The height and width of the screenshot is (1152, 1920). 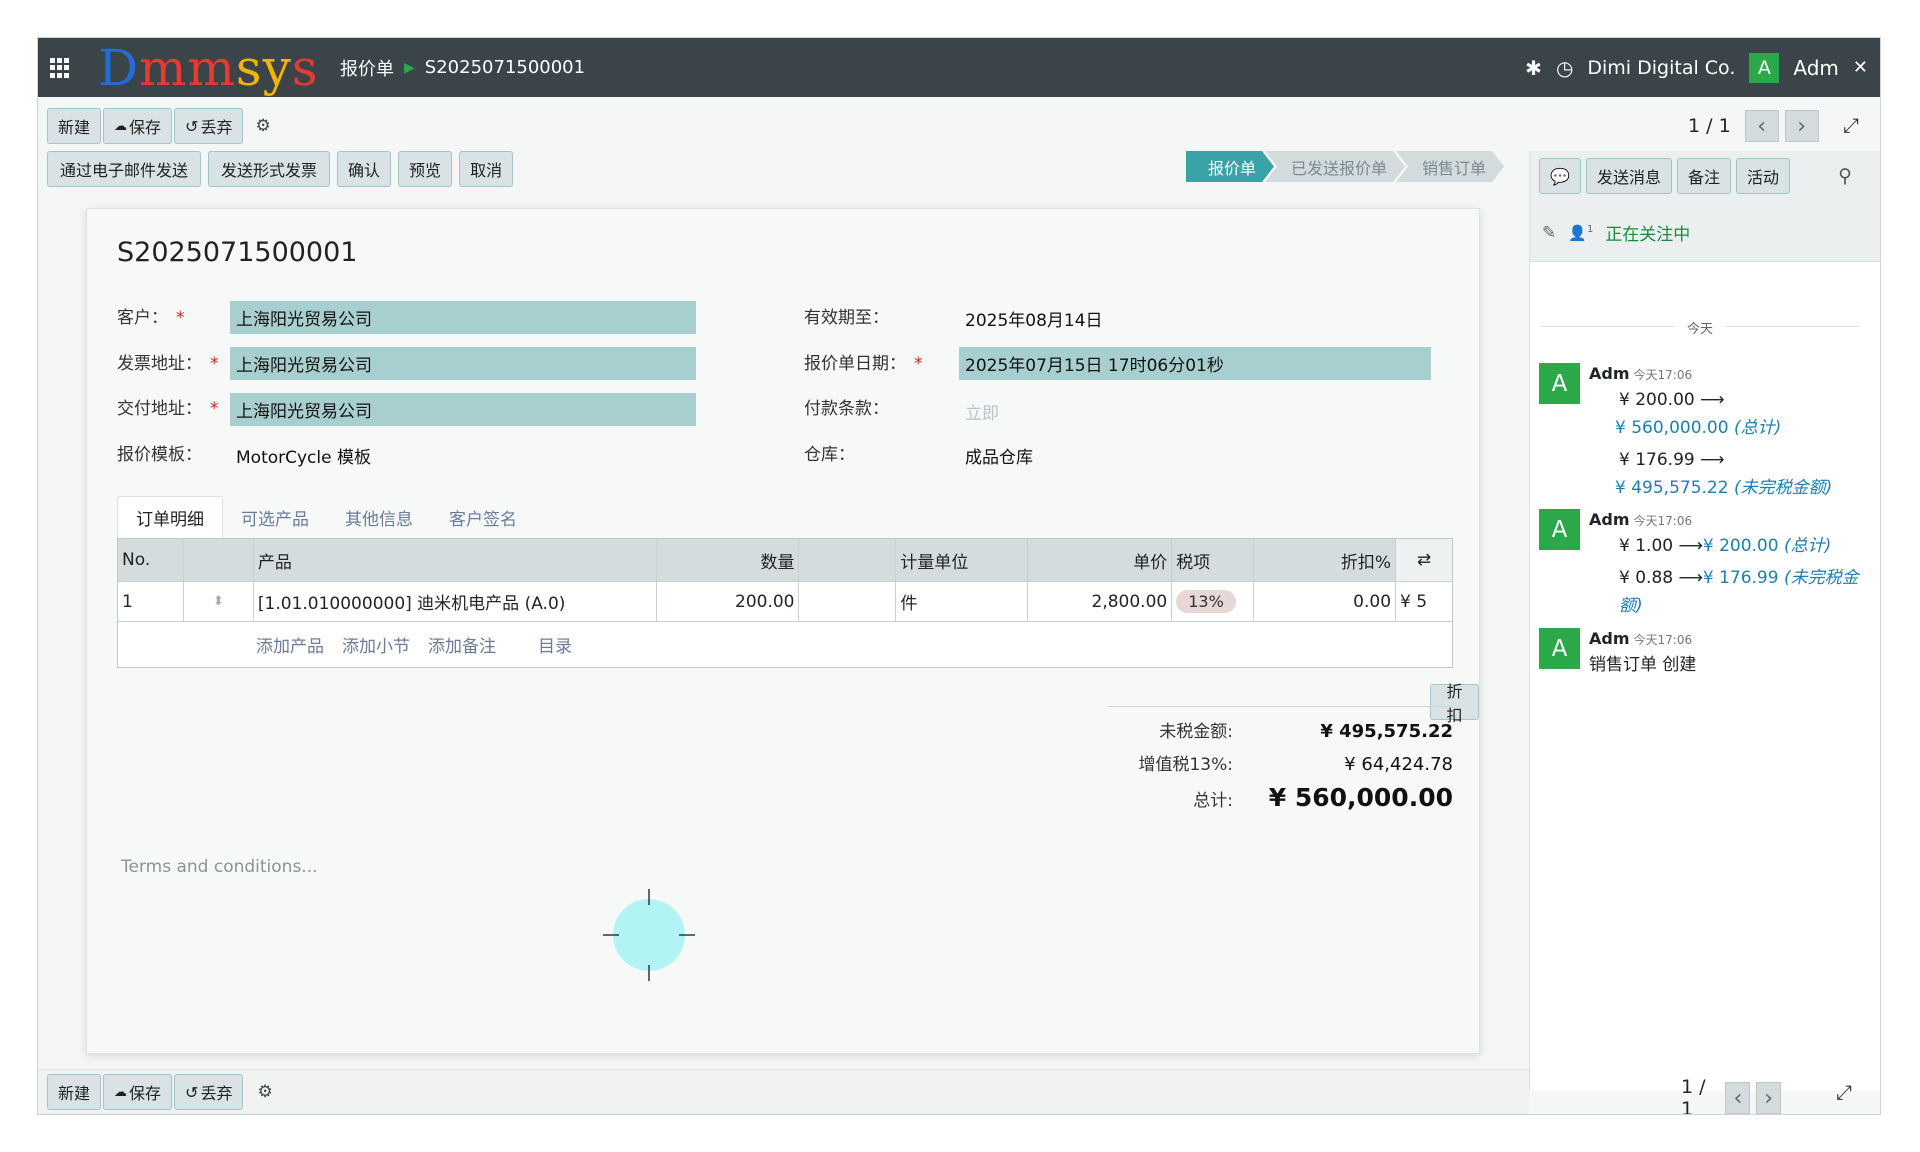 What do you see at coordinates (728, 601) in the screenshot?
I see `cell-quantity: 200.00` at bounding box center [728, 601].